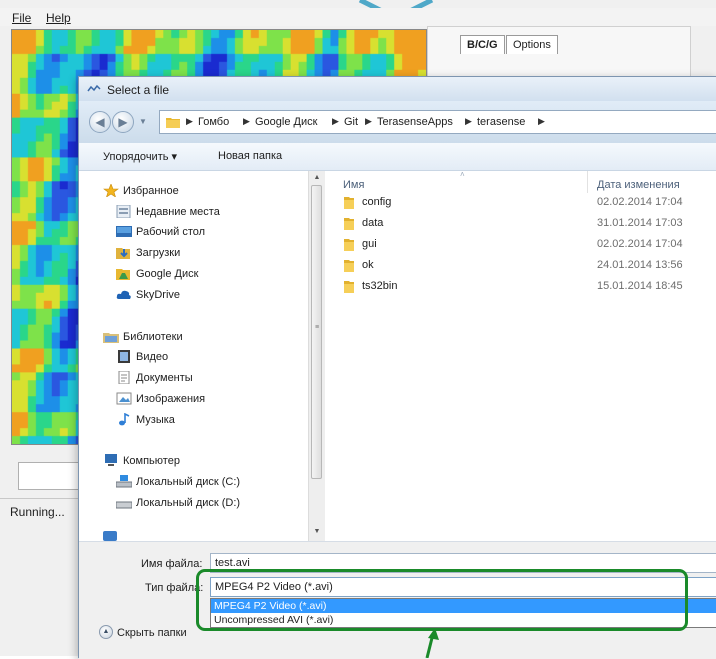  What do you see at coordinates (373, 223) in the screenshot?
I see `file-name: data` at bounding box center [373, 223].